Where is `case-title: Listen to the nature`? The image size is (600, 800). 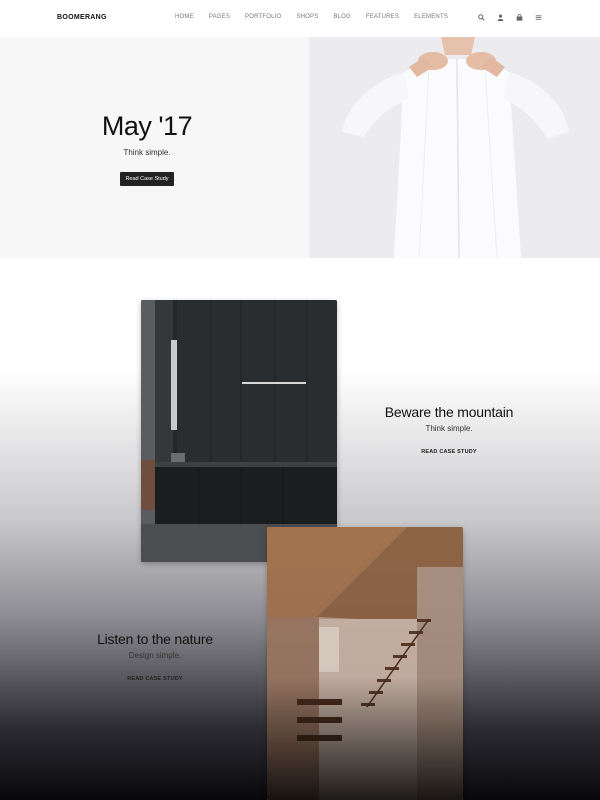 case-title: Listen to the nature is located at coordinates (155, 639).